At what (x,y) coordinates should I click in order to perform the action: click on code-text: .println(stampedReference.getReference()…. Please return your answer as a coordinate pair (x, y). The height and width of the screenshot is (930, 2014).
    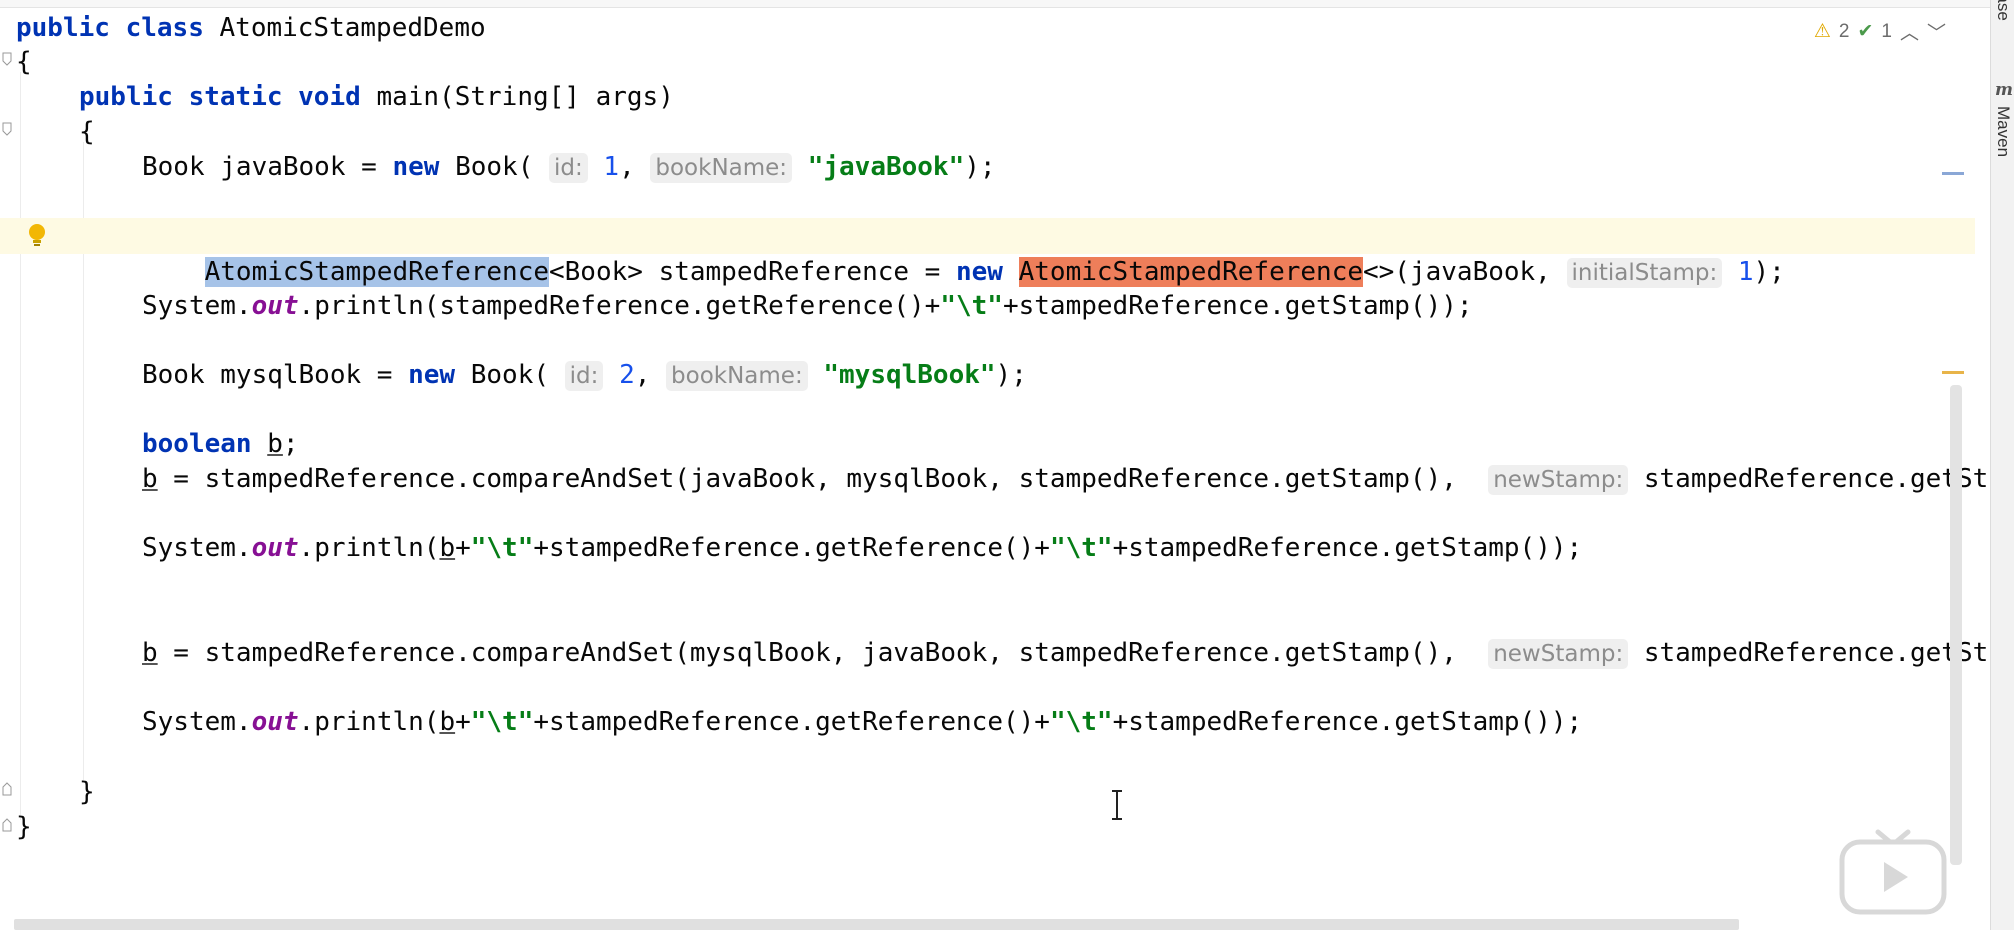
    Looking at the image, I should click on (619, 306).